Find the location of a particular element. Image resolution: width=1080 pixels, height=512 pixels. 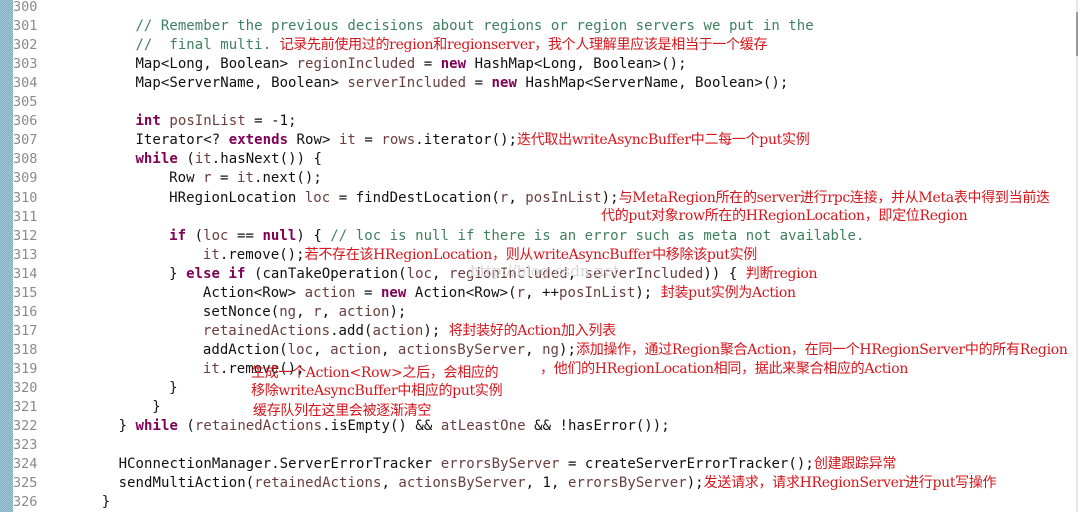

code-line: 300 is located at coordinates (543, 8).